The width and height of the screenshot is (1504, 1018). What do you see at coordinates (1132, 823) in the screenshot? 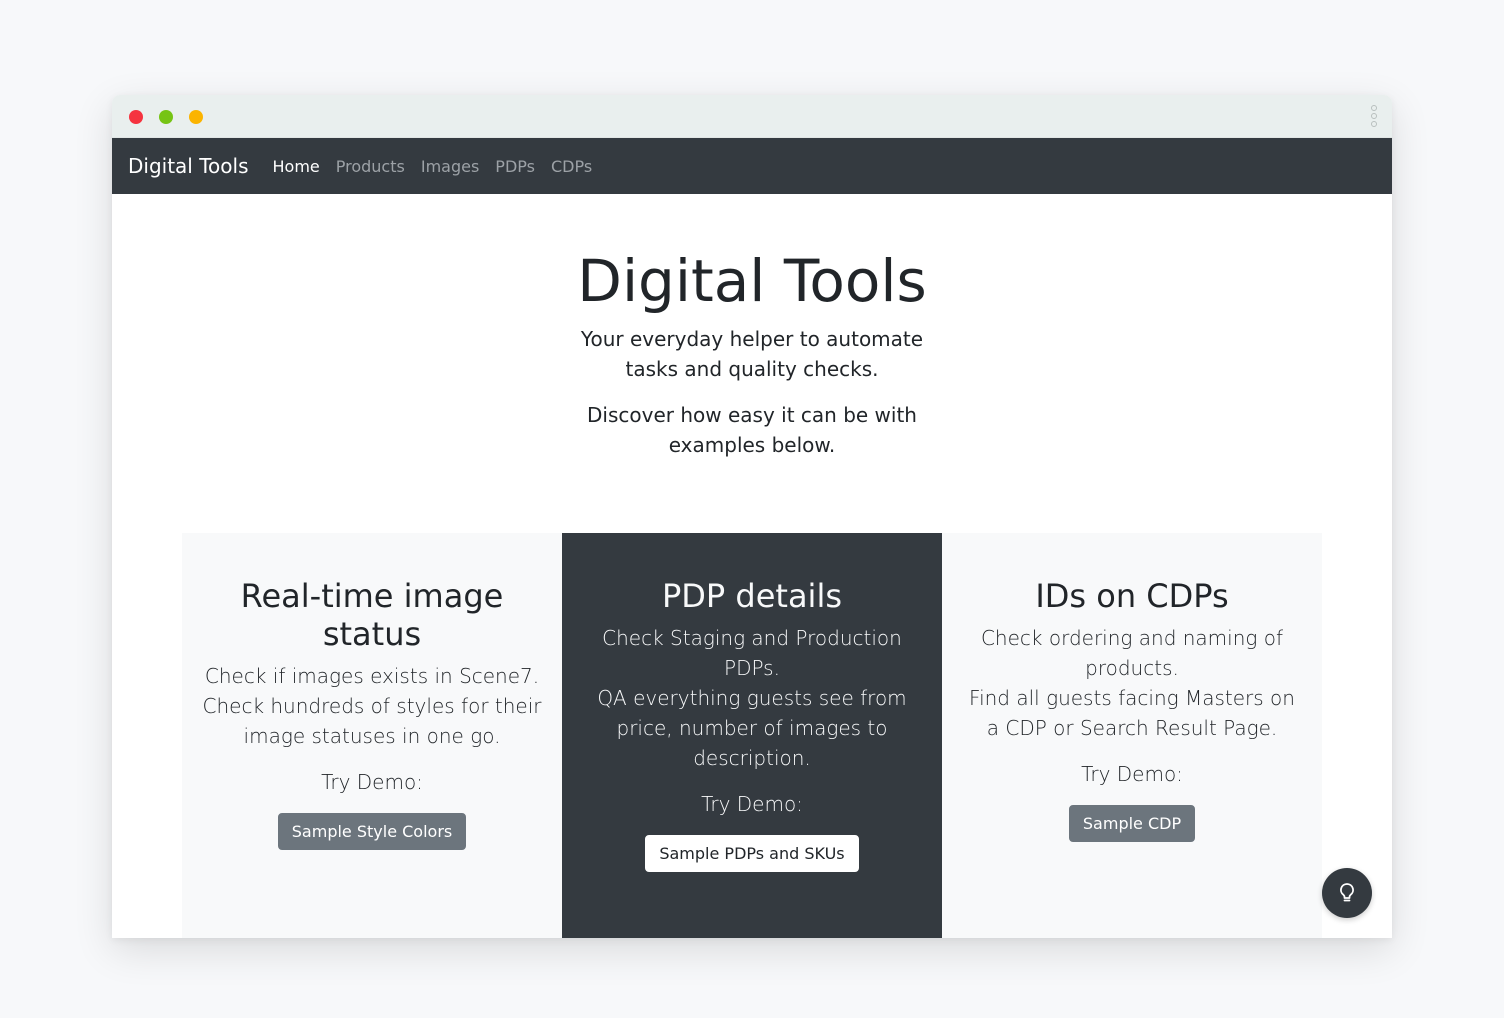
I see `sample-cdp-button: Sample CDP` at bounding box center [1132, 823].